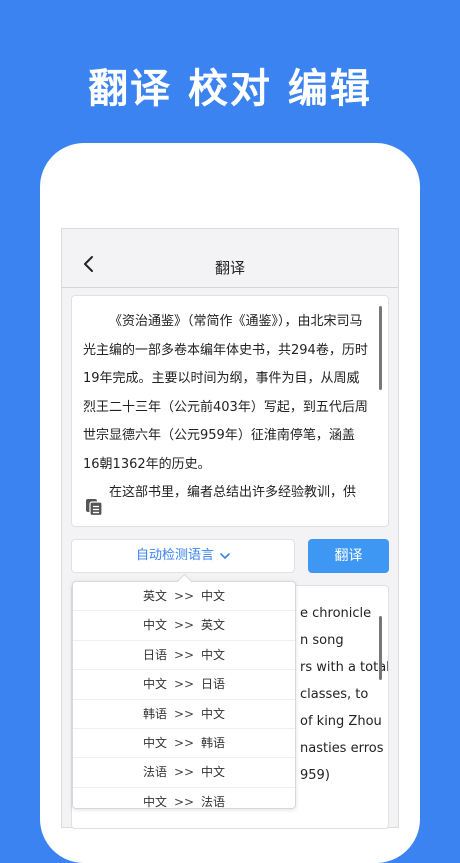 This screenshot has height=863, width=460. Describe the element at coordinates (230, 258) in the screenshot. I see `nav-bar: 翻译` at that location.